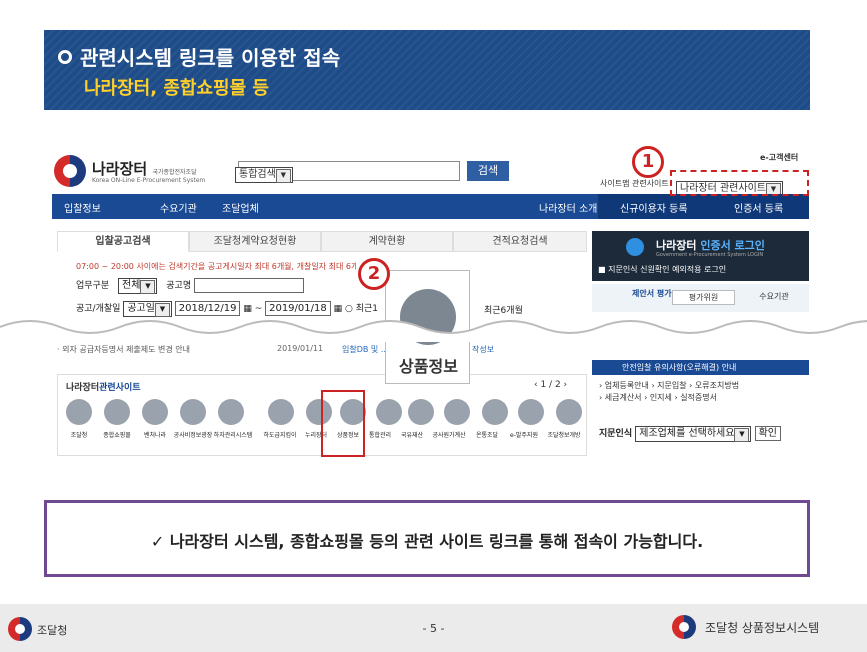  I want to click on nav-about: 나라장터 소개, so click(568, 207).